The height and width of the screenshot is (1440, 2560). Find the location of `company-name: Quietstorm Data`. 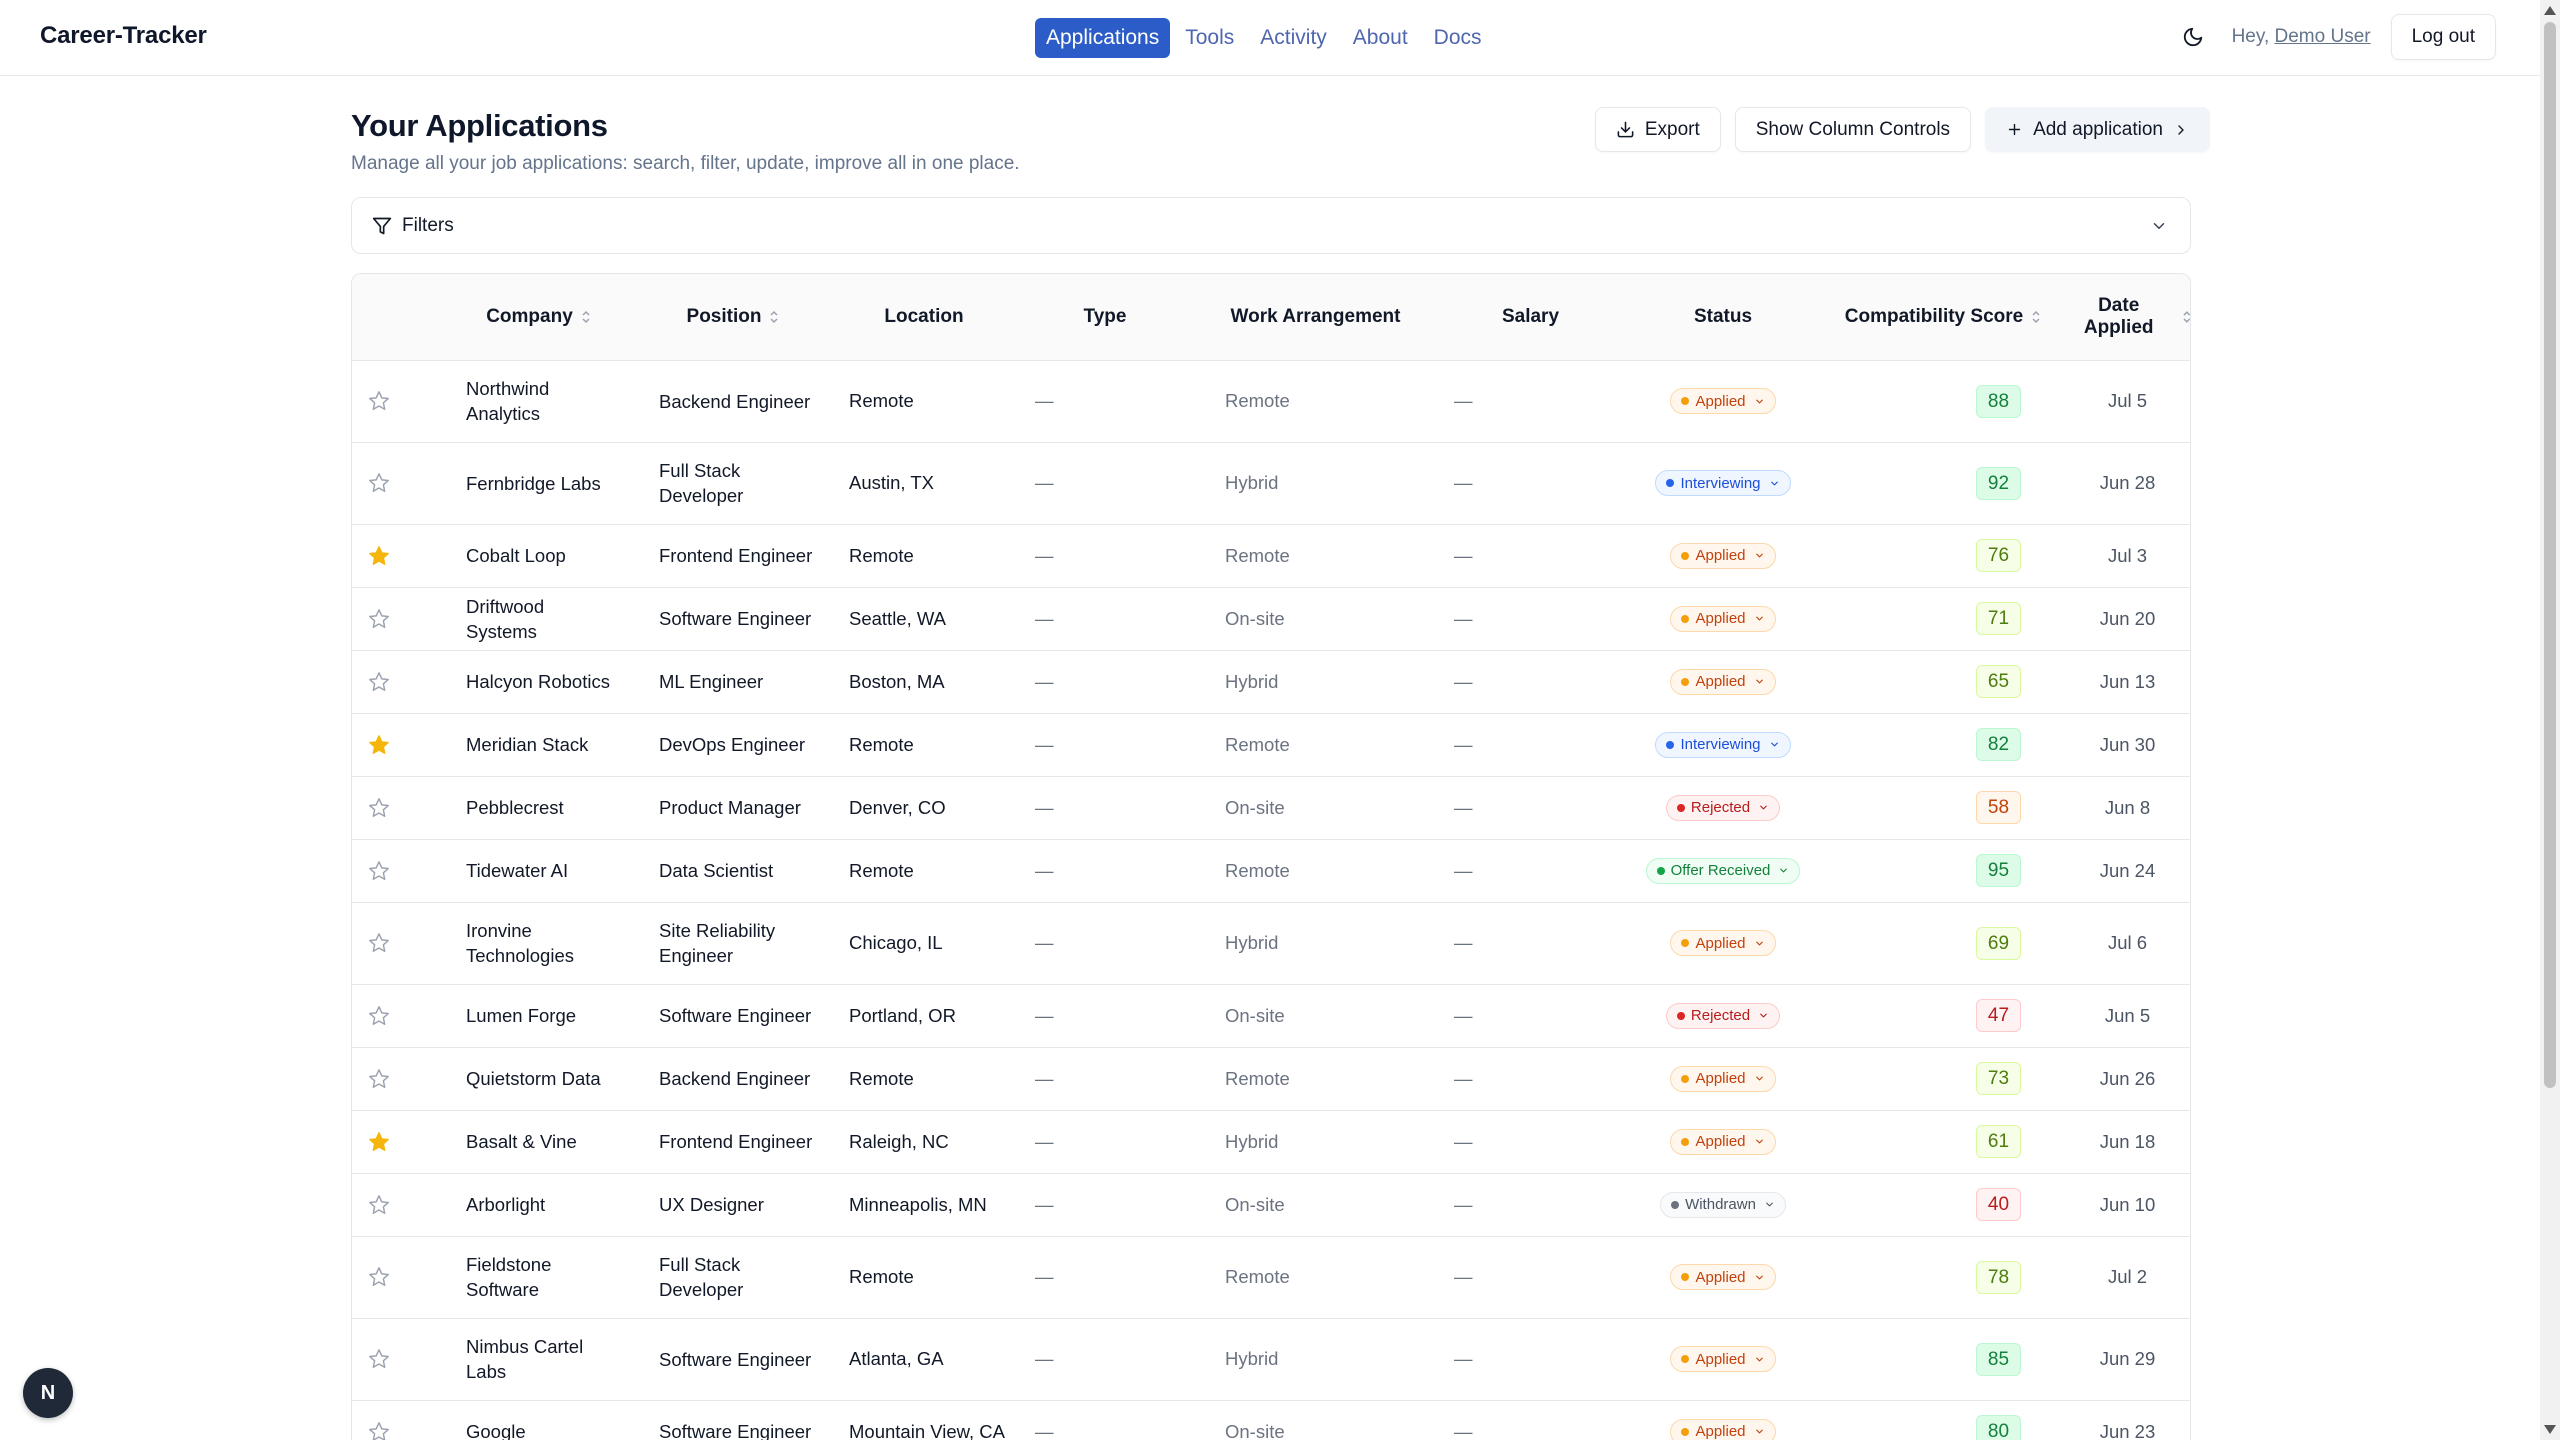

company-name: Quietstorm Data is located at coordinates (538, 1079).